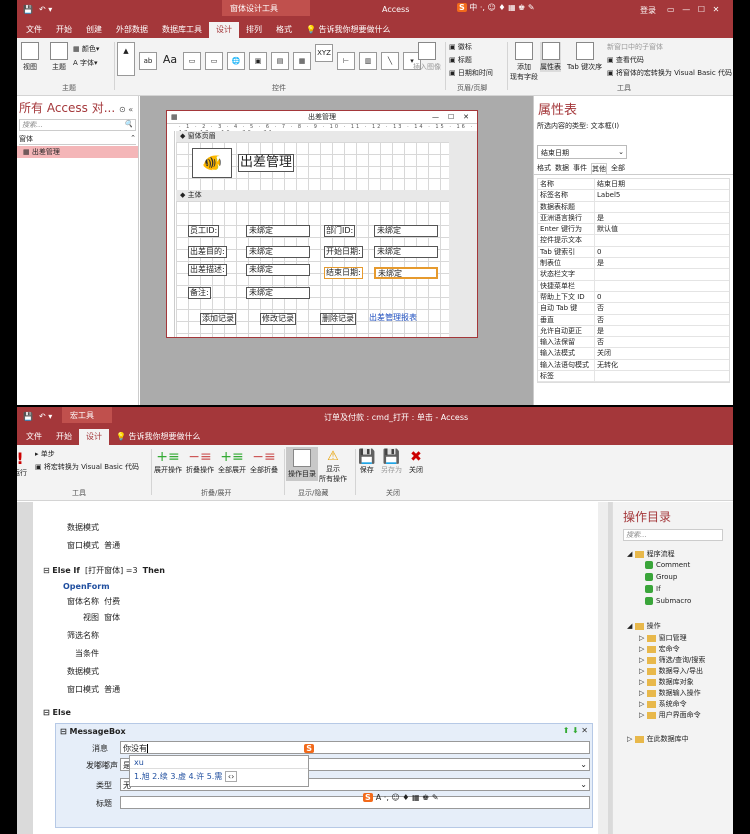 The height and width of the screenshot is (834, 750). What do you see at coordinates (670, 715) in the screenshot?
I see `catalog-op-ui: ▷ 用户界面命令` at bounding box center [670, 715].